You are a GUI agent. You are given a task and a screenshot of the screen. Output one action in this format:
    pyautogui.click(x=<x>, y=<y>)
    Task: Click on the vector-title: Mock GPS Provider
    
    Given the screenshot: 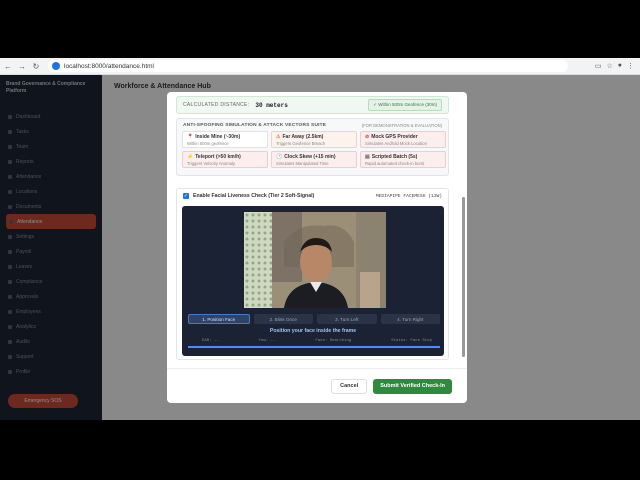 What is the action you would take?
    pyautogui.click(x=394, y=137)
    